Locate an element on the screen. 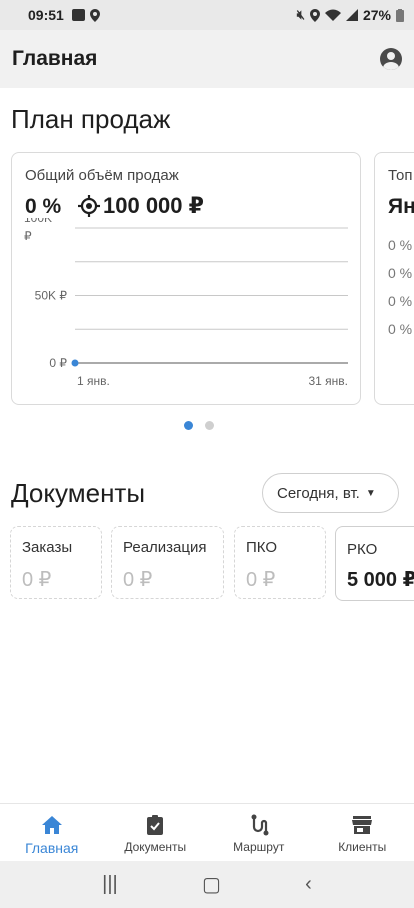 Image resolution: width=414 pixels, height=908 pixels. nav-item-documents: Документы is located at coordinates (156, 832).